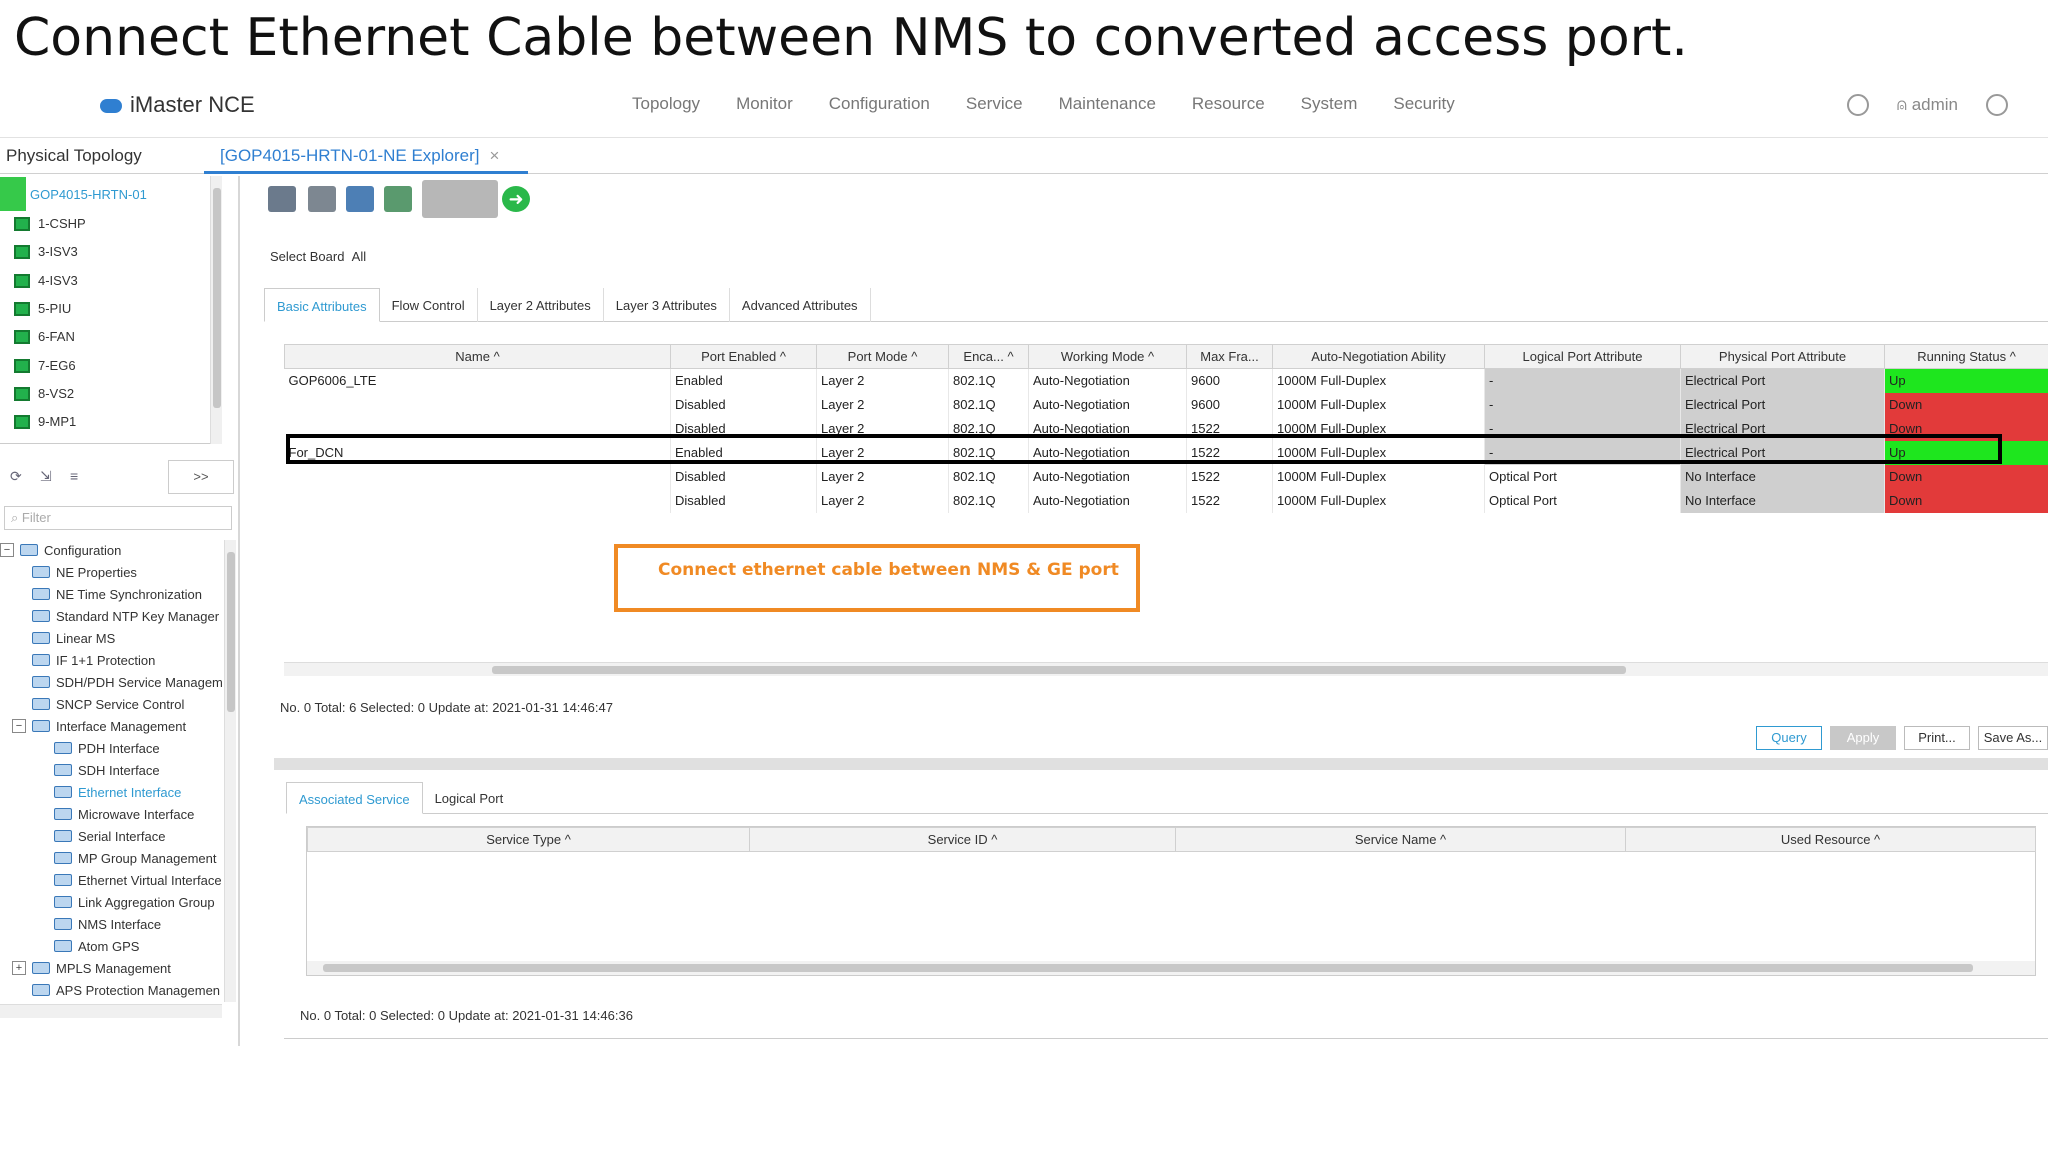  I want to click on menu-maintenance: Maintenance, so click(1107, 104).